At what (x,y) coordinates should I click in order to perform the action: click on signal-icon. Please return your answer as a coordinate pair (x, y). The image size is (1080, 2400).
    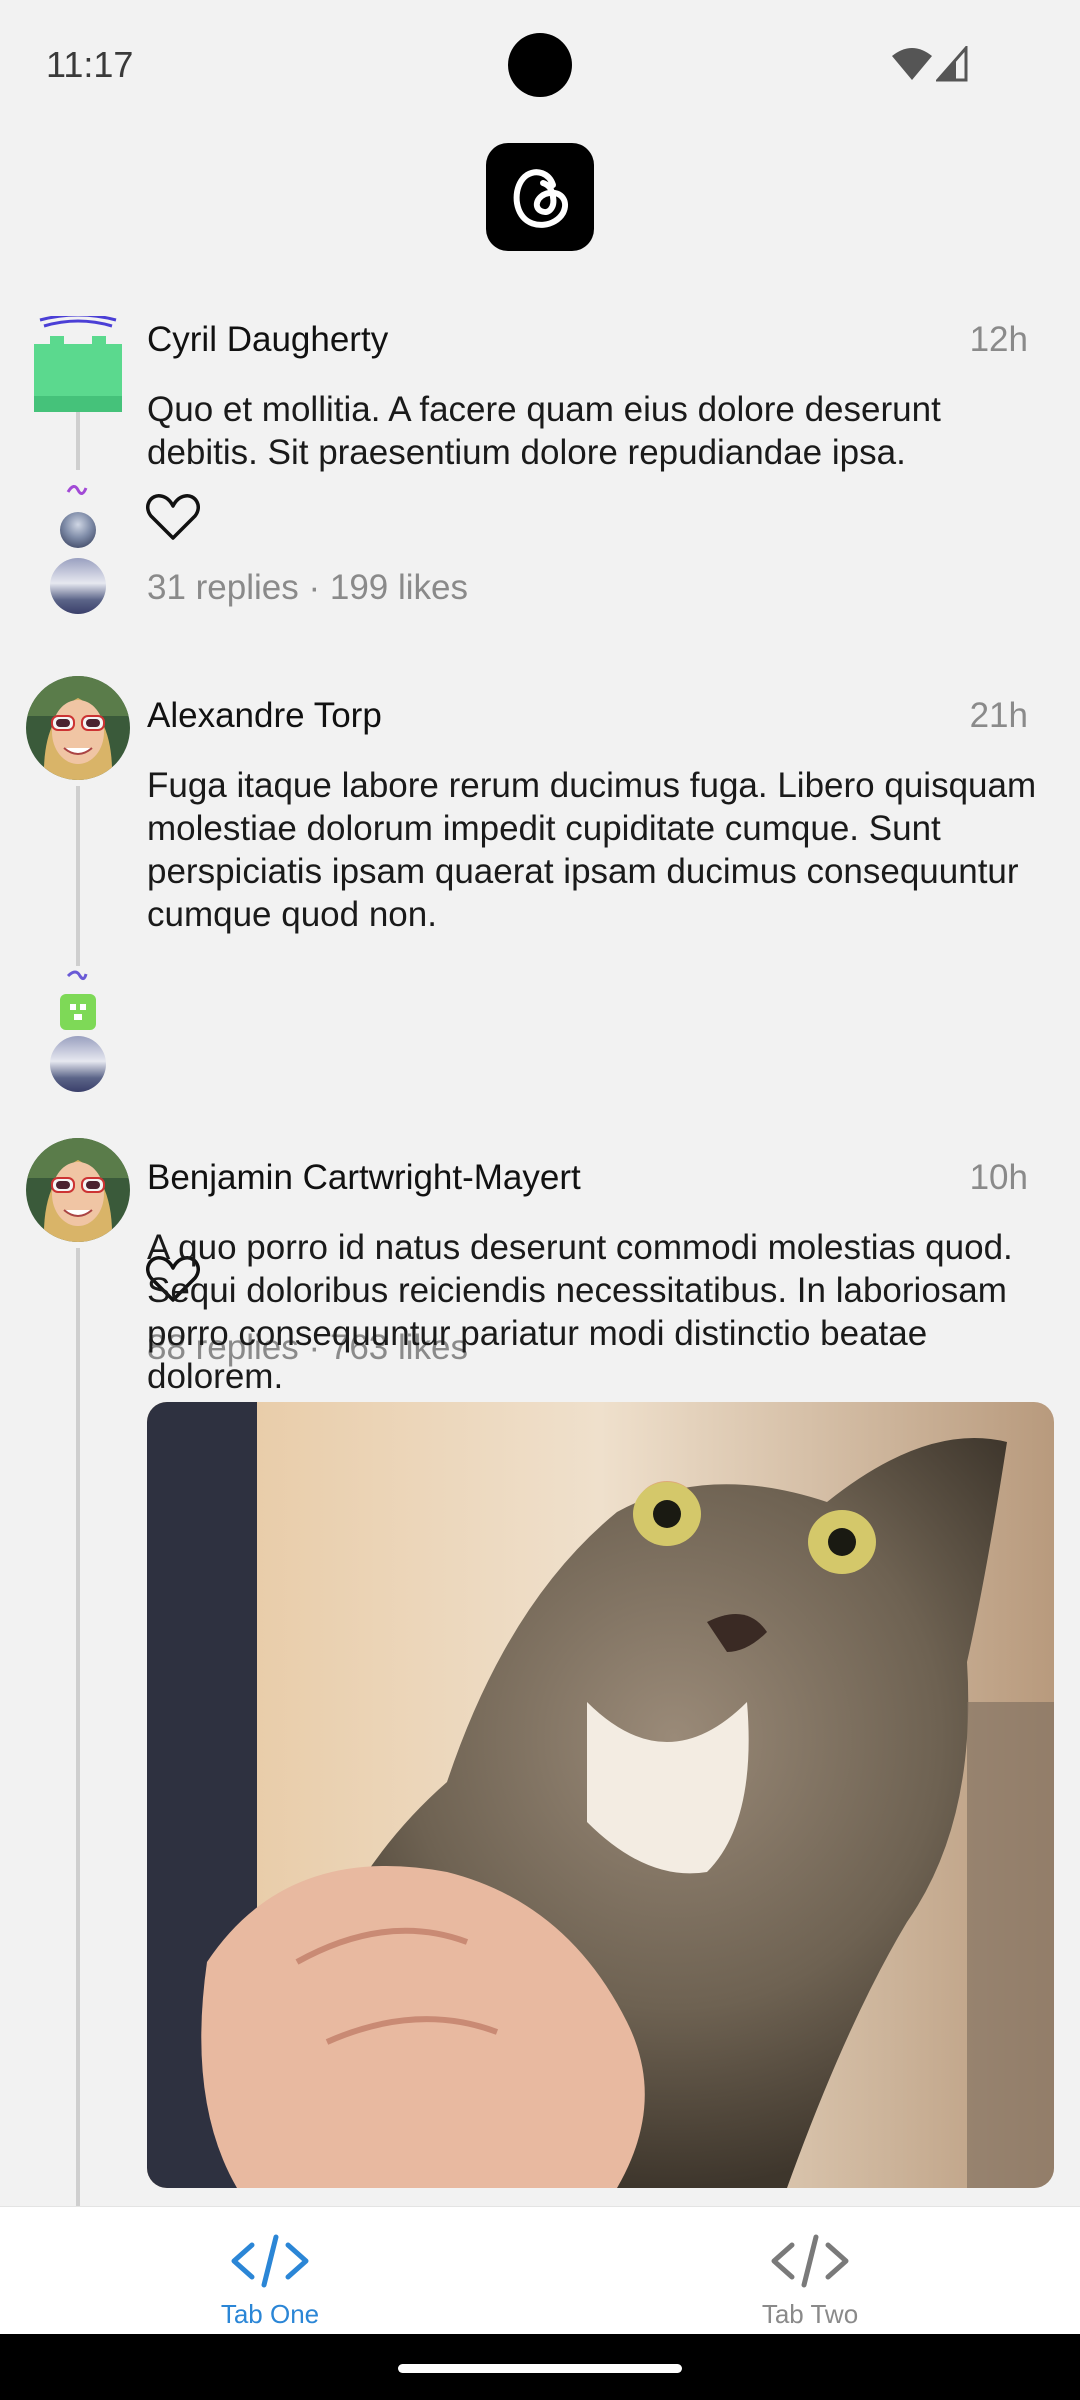
    Looking at the image, I should click on (952, 64).